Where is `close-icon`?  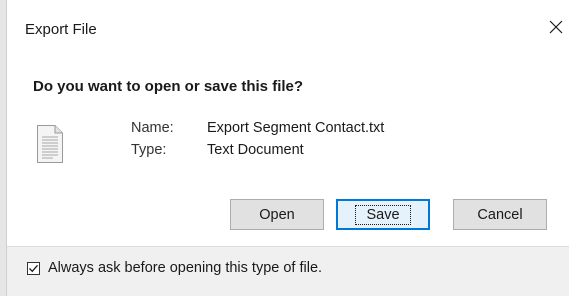
close-icon is located at coordinates (556, 27).